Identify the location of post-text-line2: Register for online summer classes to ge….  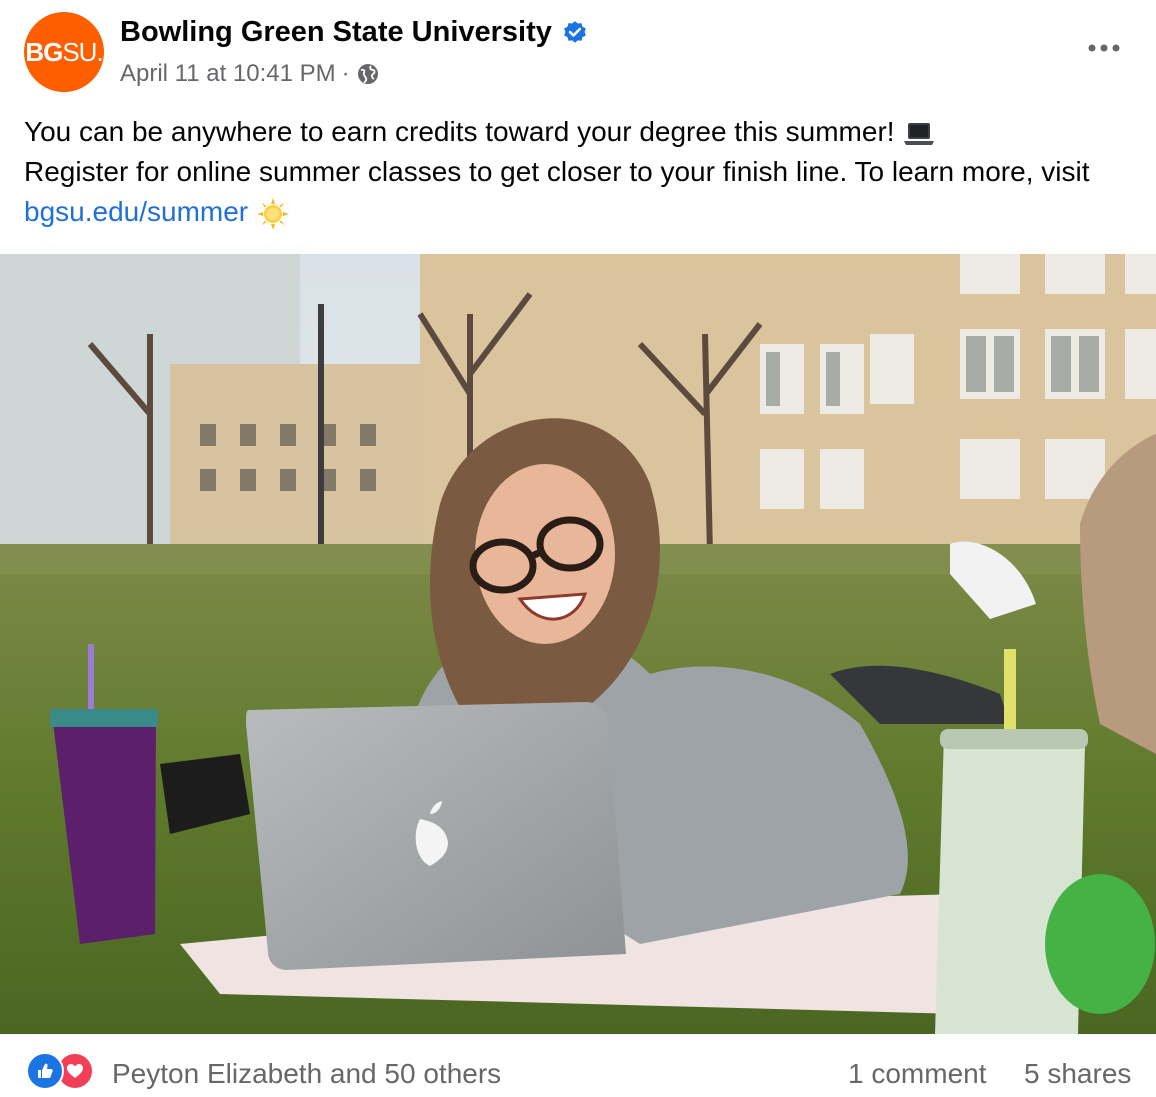
(557, 171).